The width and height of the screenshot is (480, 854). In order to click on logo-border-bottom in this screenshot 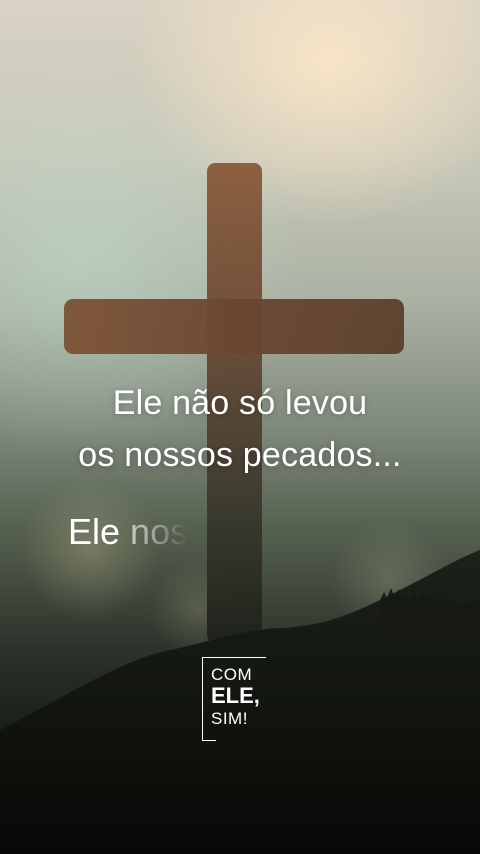, I will do `click(209, 740)`.